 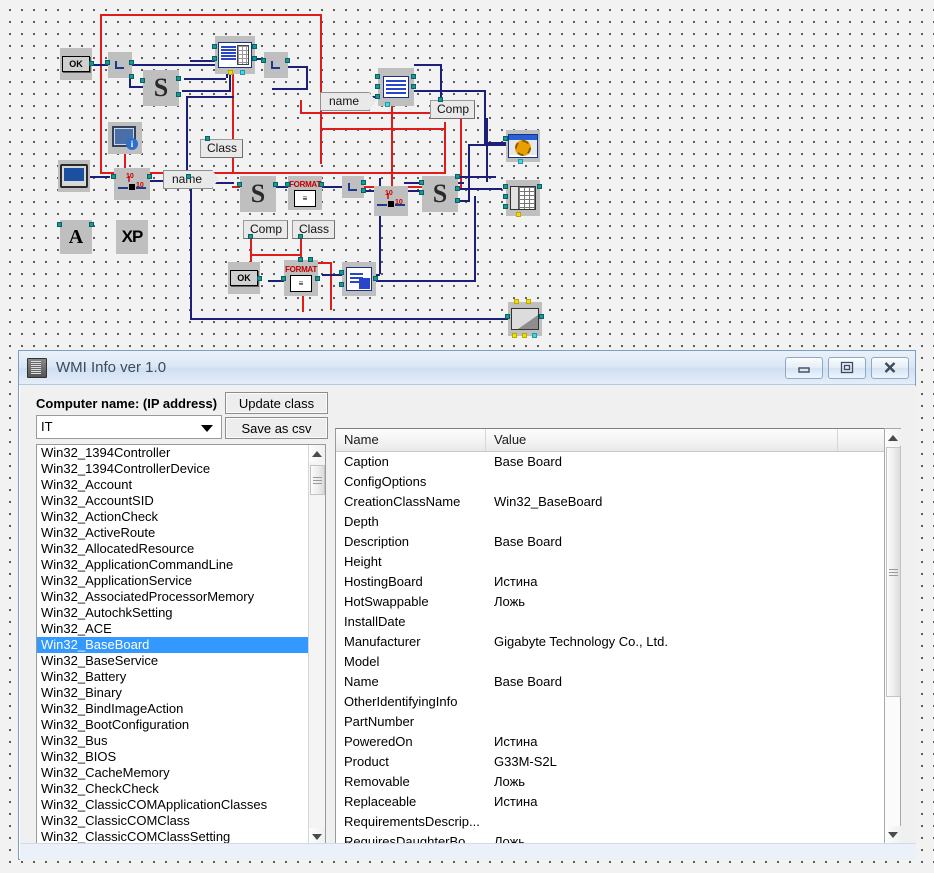 I want to click on list-item: Win32_CheckCheck, so click(x=181, y=789).